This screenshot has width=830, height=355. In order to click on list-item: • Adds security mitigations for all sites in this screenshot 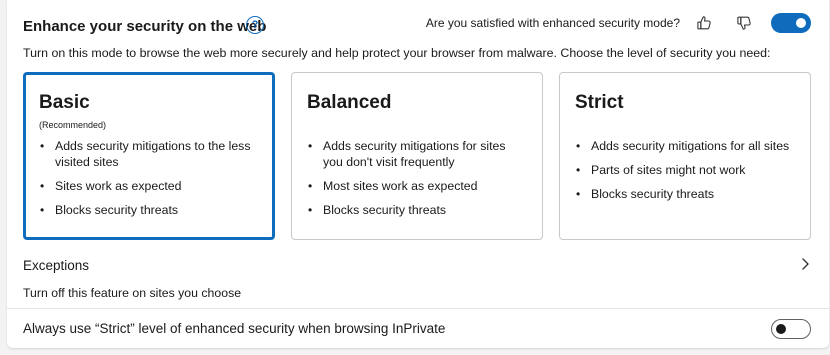, I will do `click(685, 146)`.